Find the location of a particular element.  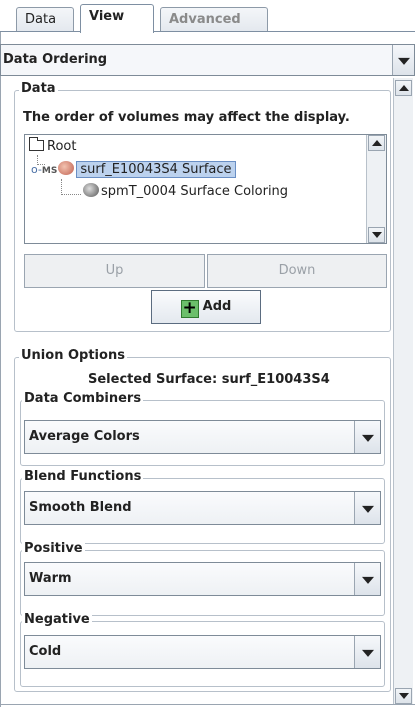

positive-arrow is located at coordinates (367, 579).